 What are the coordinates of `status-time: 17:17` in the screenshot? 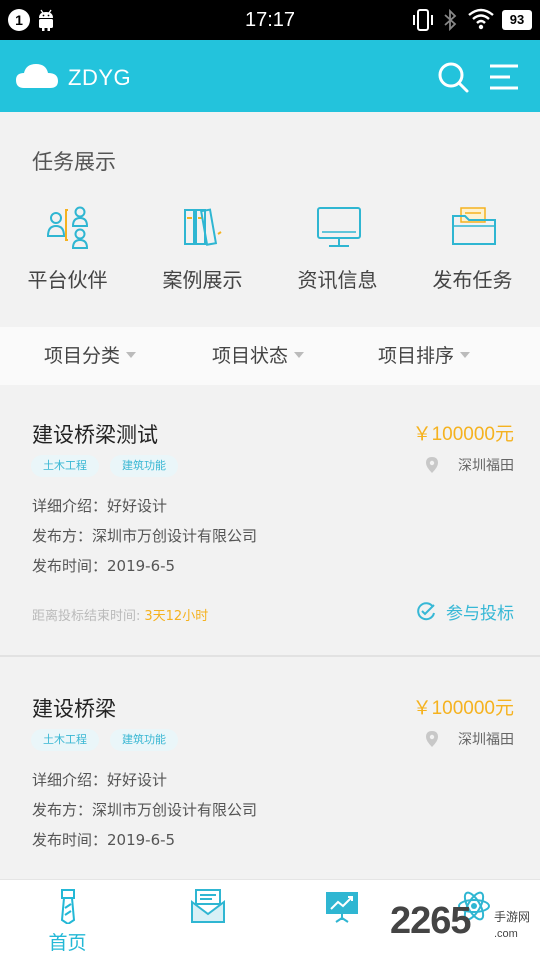 It's located at (270, 20).